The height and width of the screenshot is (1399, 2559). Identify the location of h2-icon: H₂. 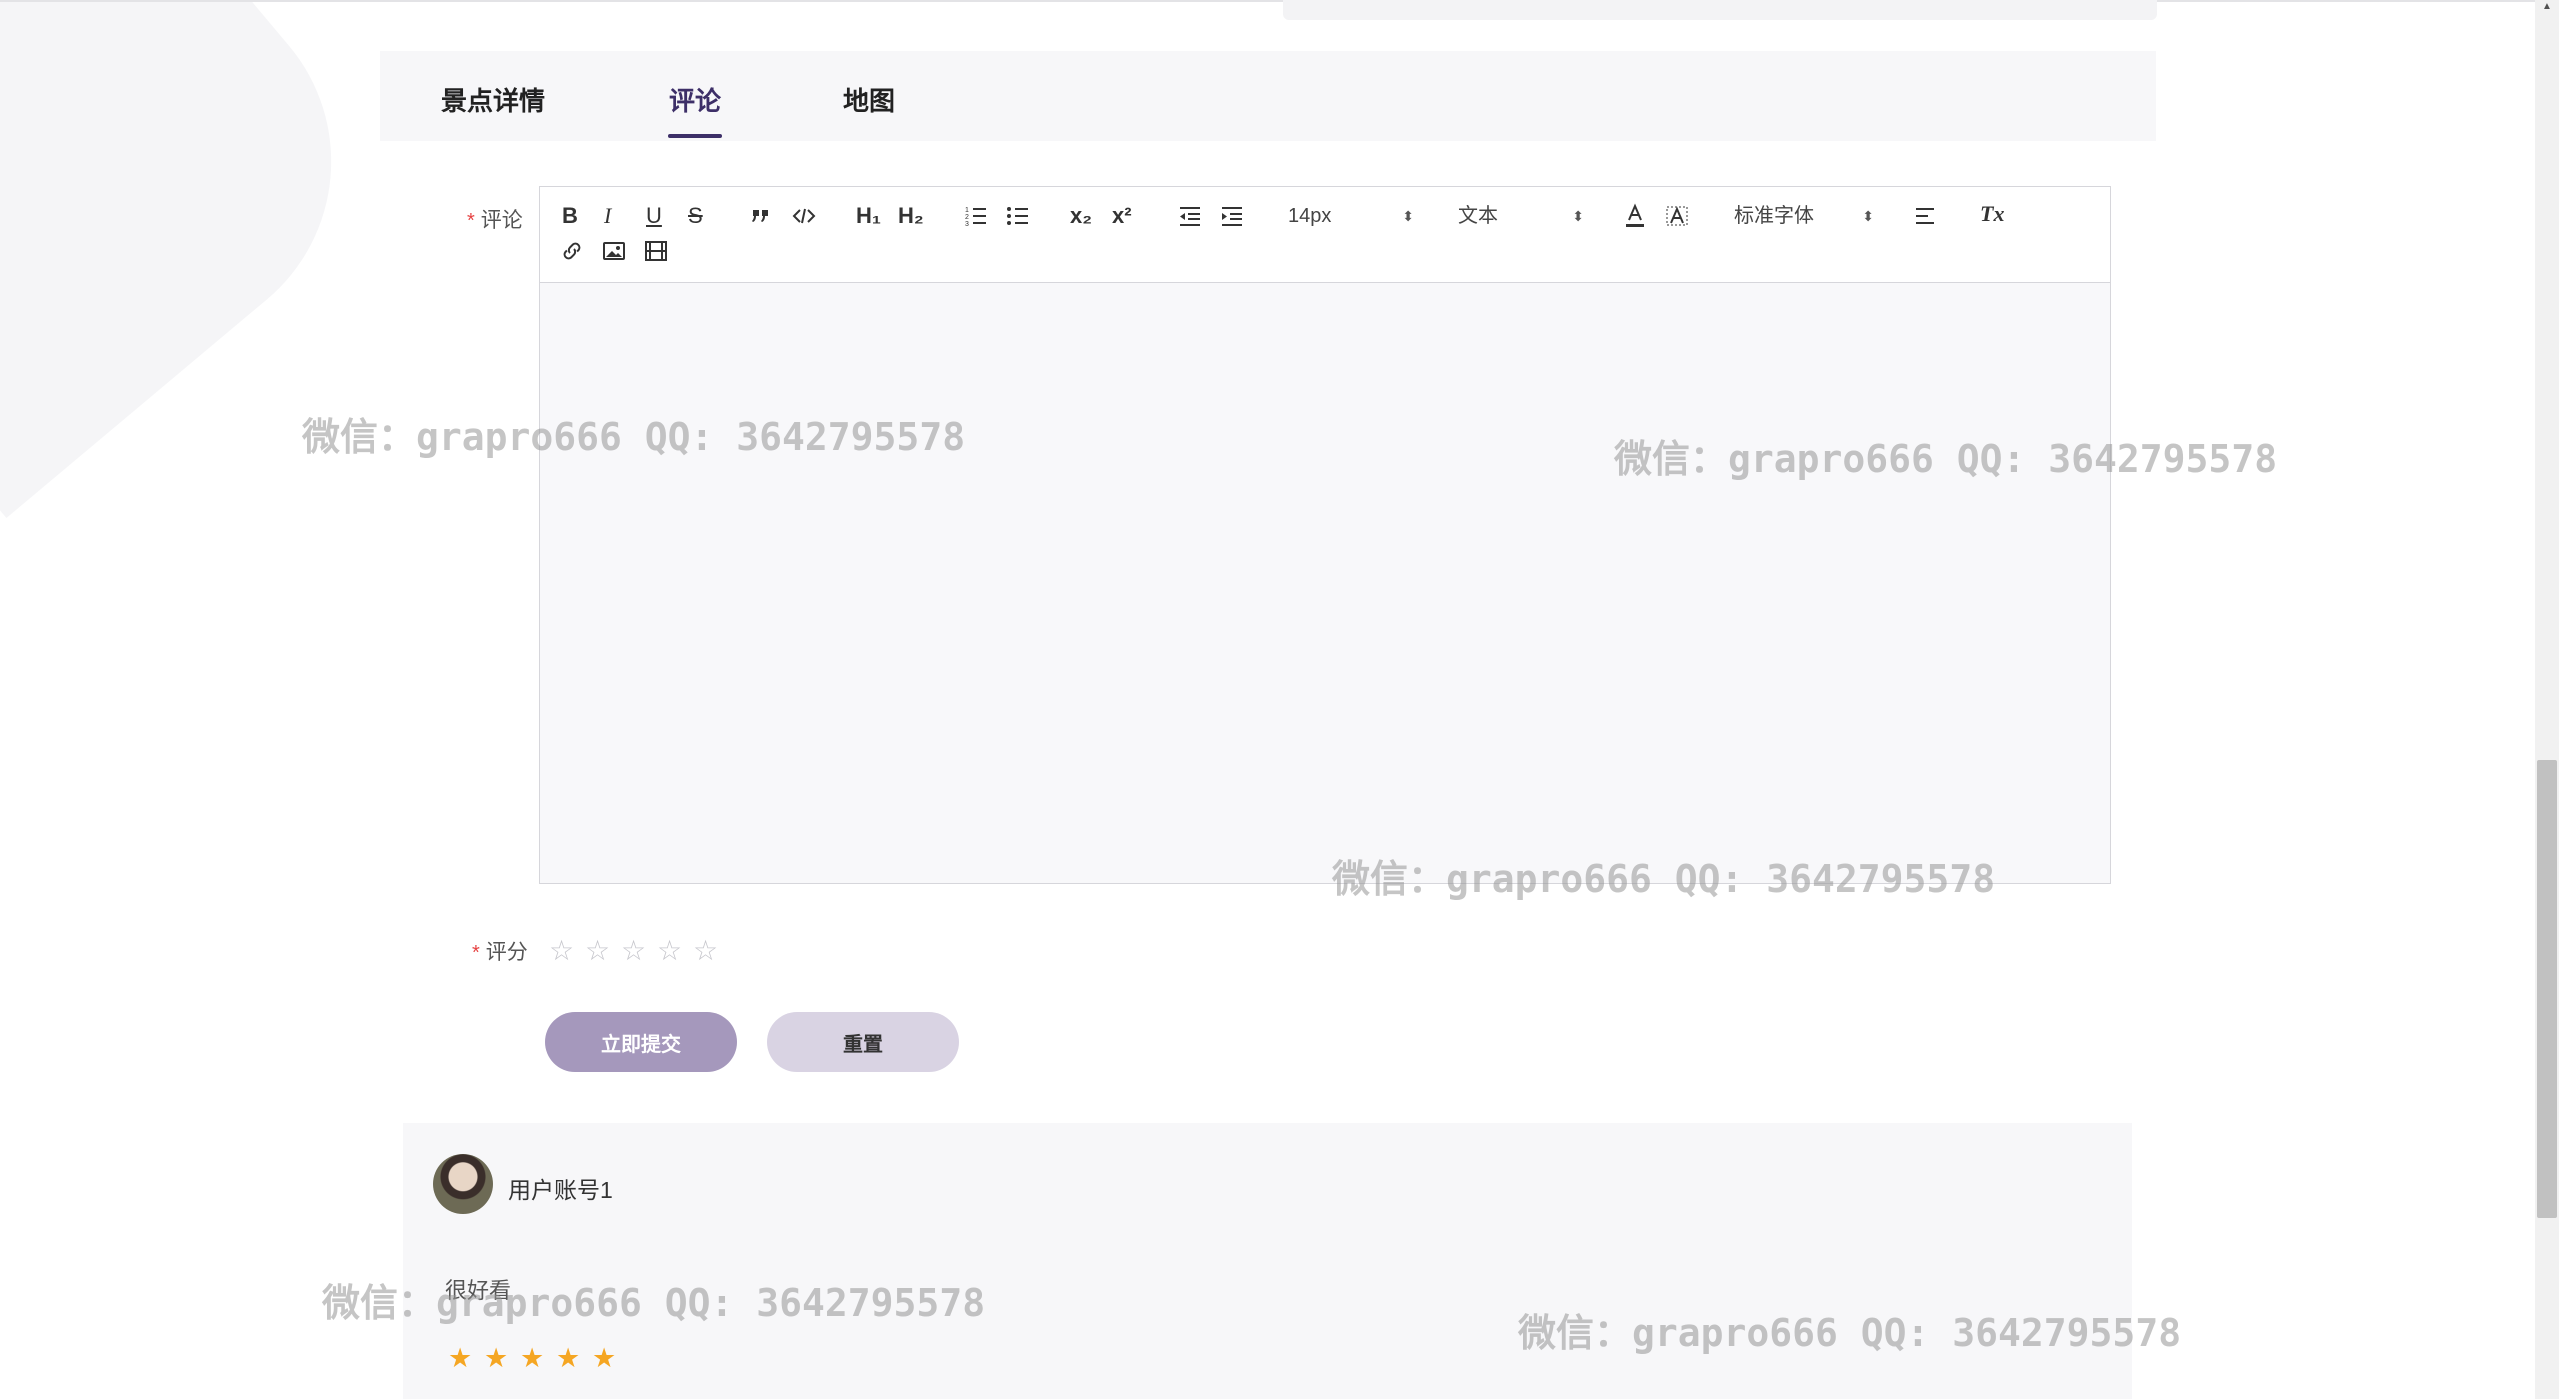
(911, 216).